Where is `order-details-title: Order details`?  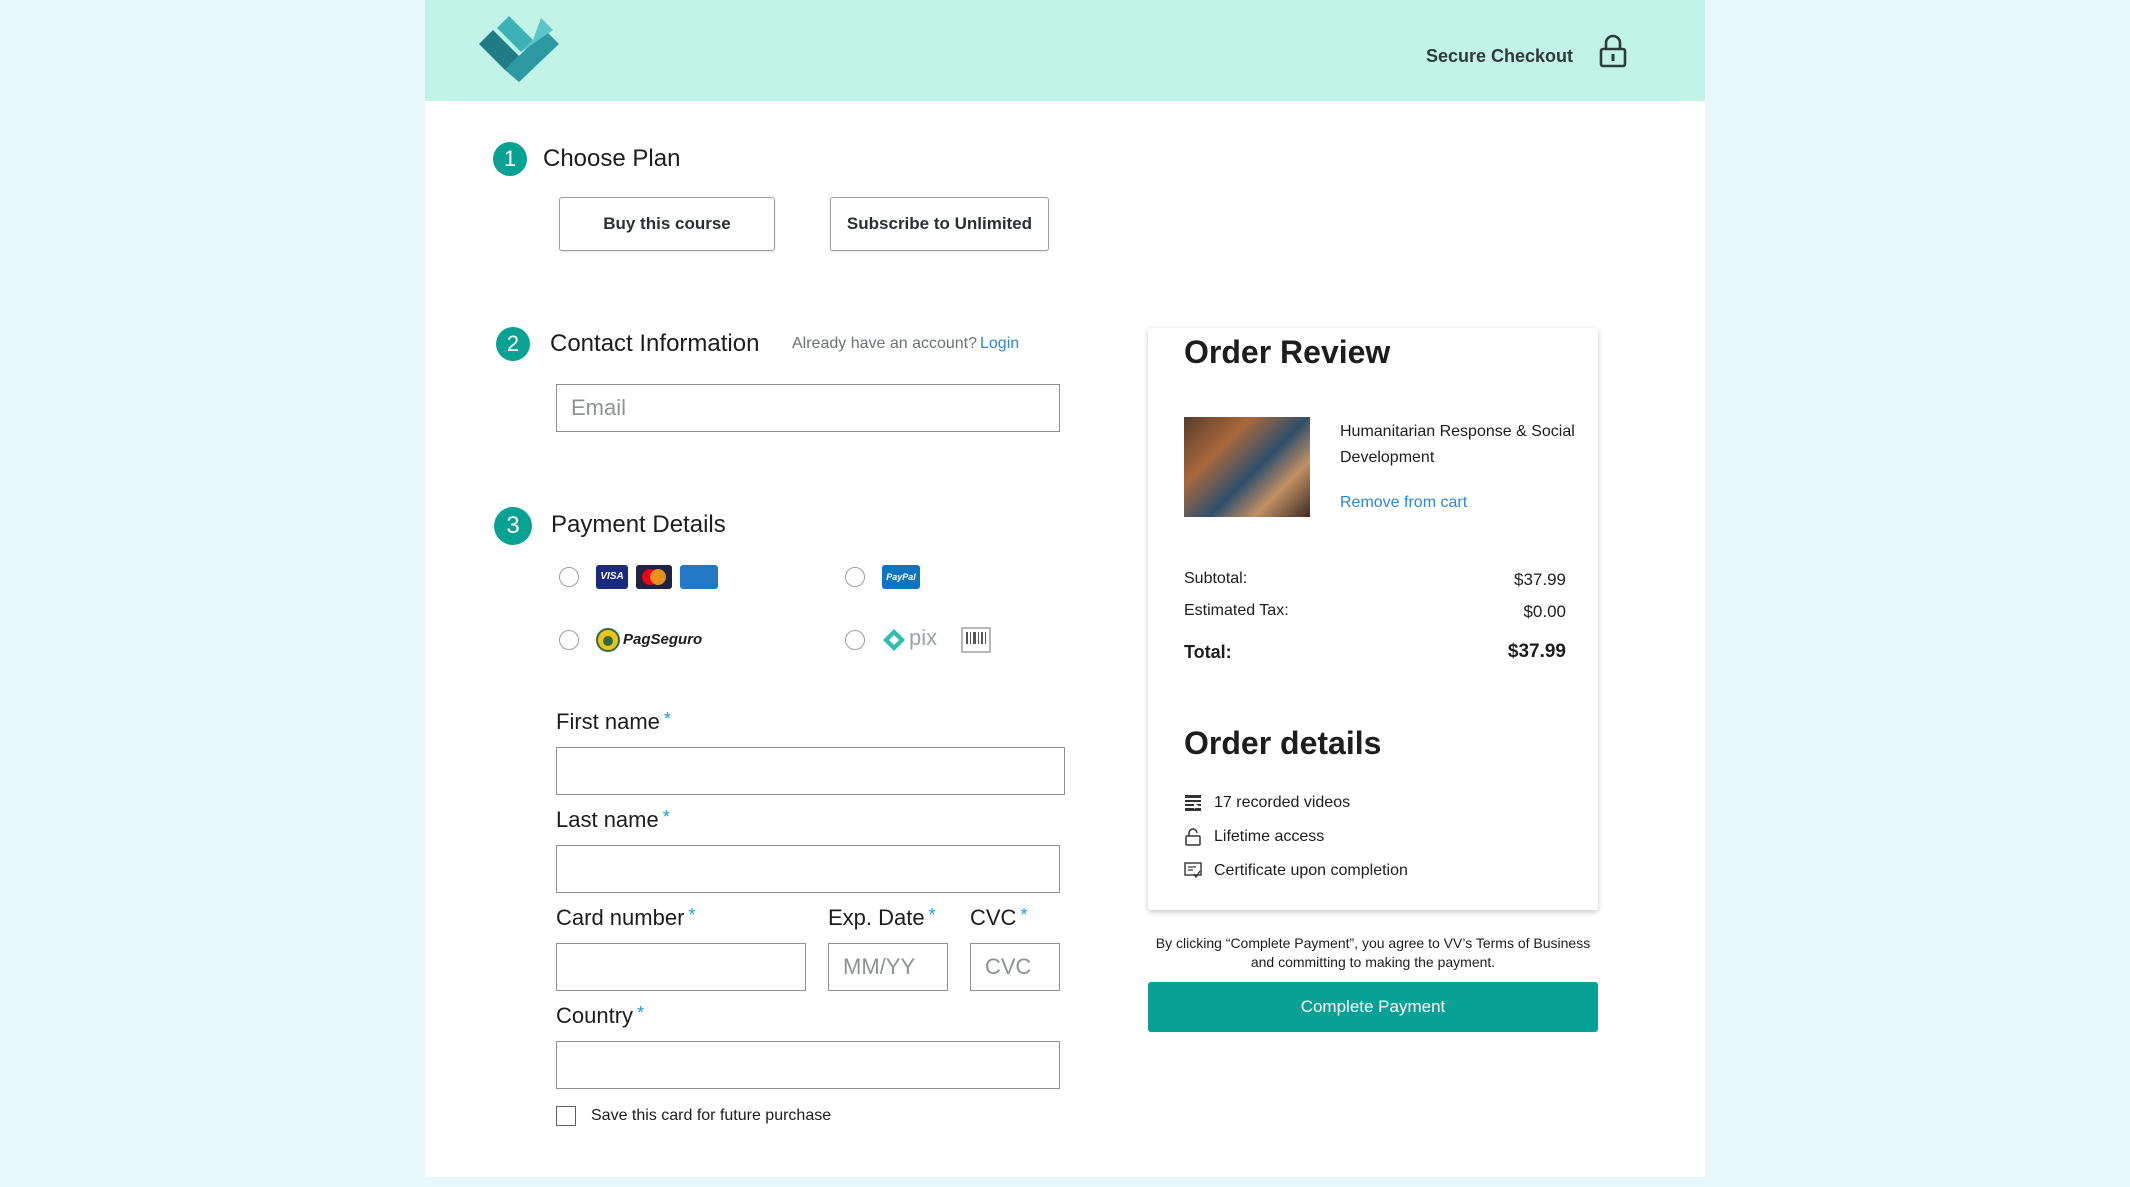
order-details-title: Order details is located at coordinates (1283, 743).